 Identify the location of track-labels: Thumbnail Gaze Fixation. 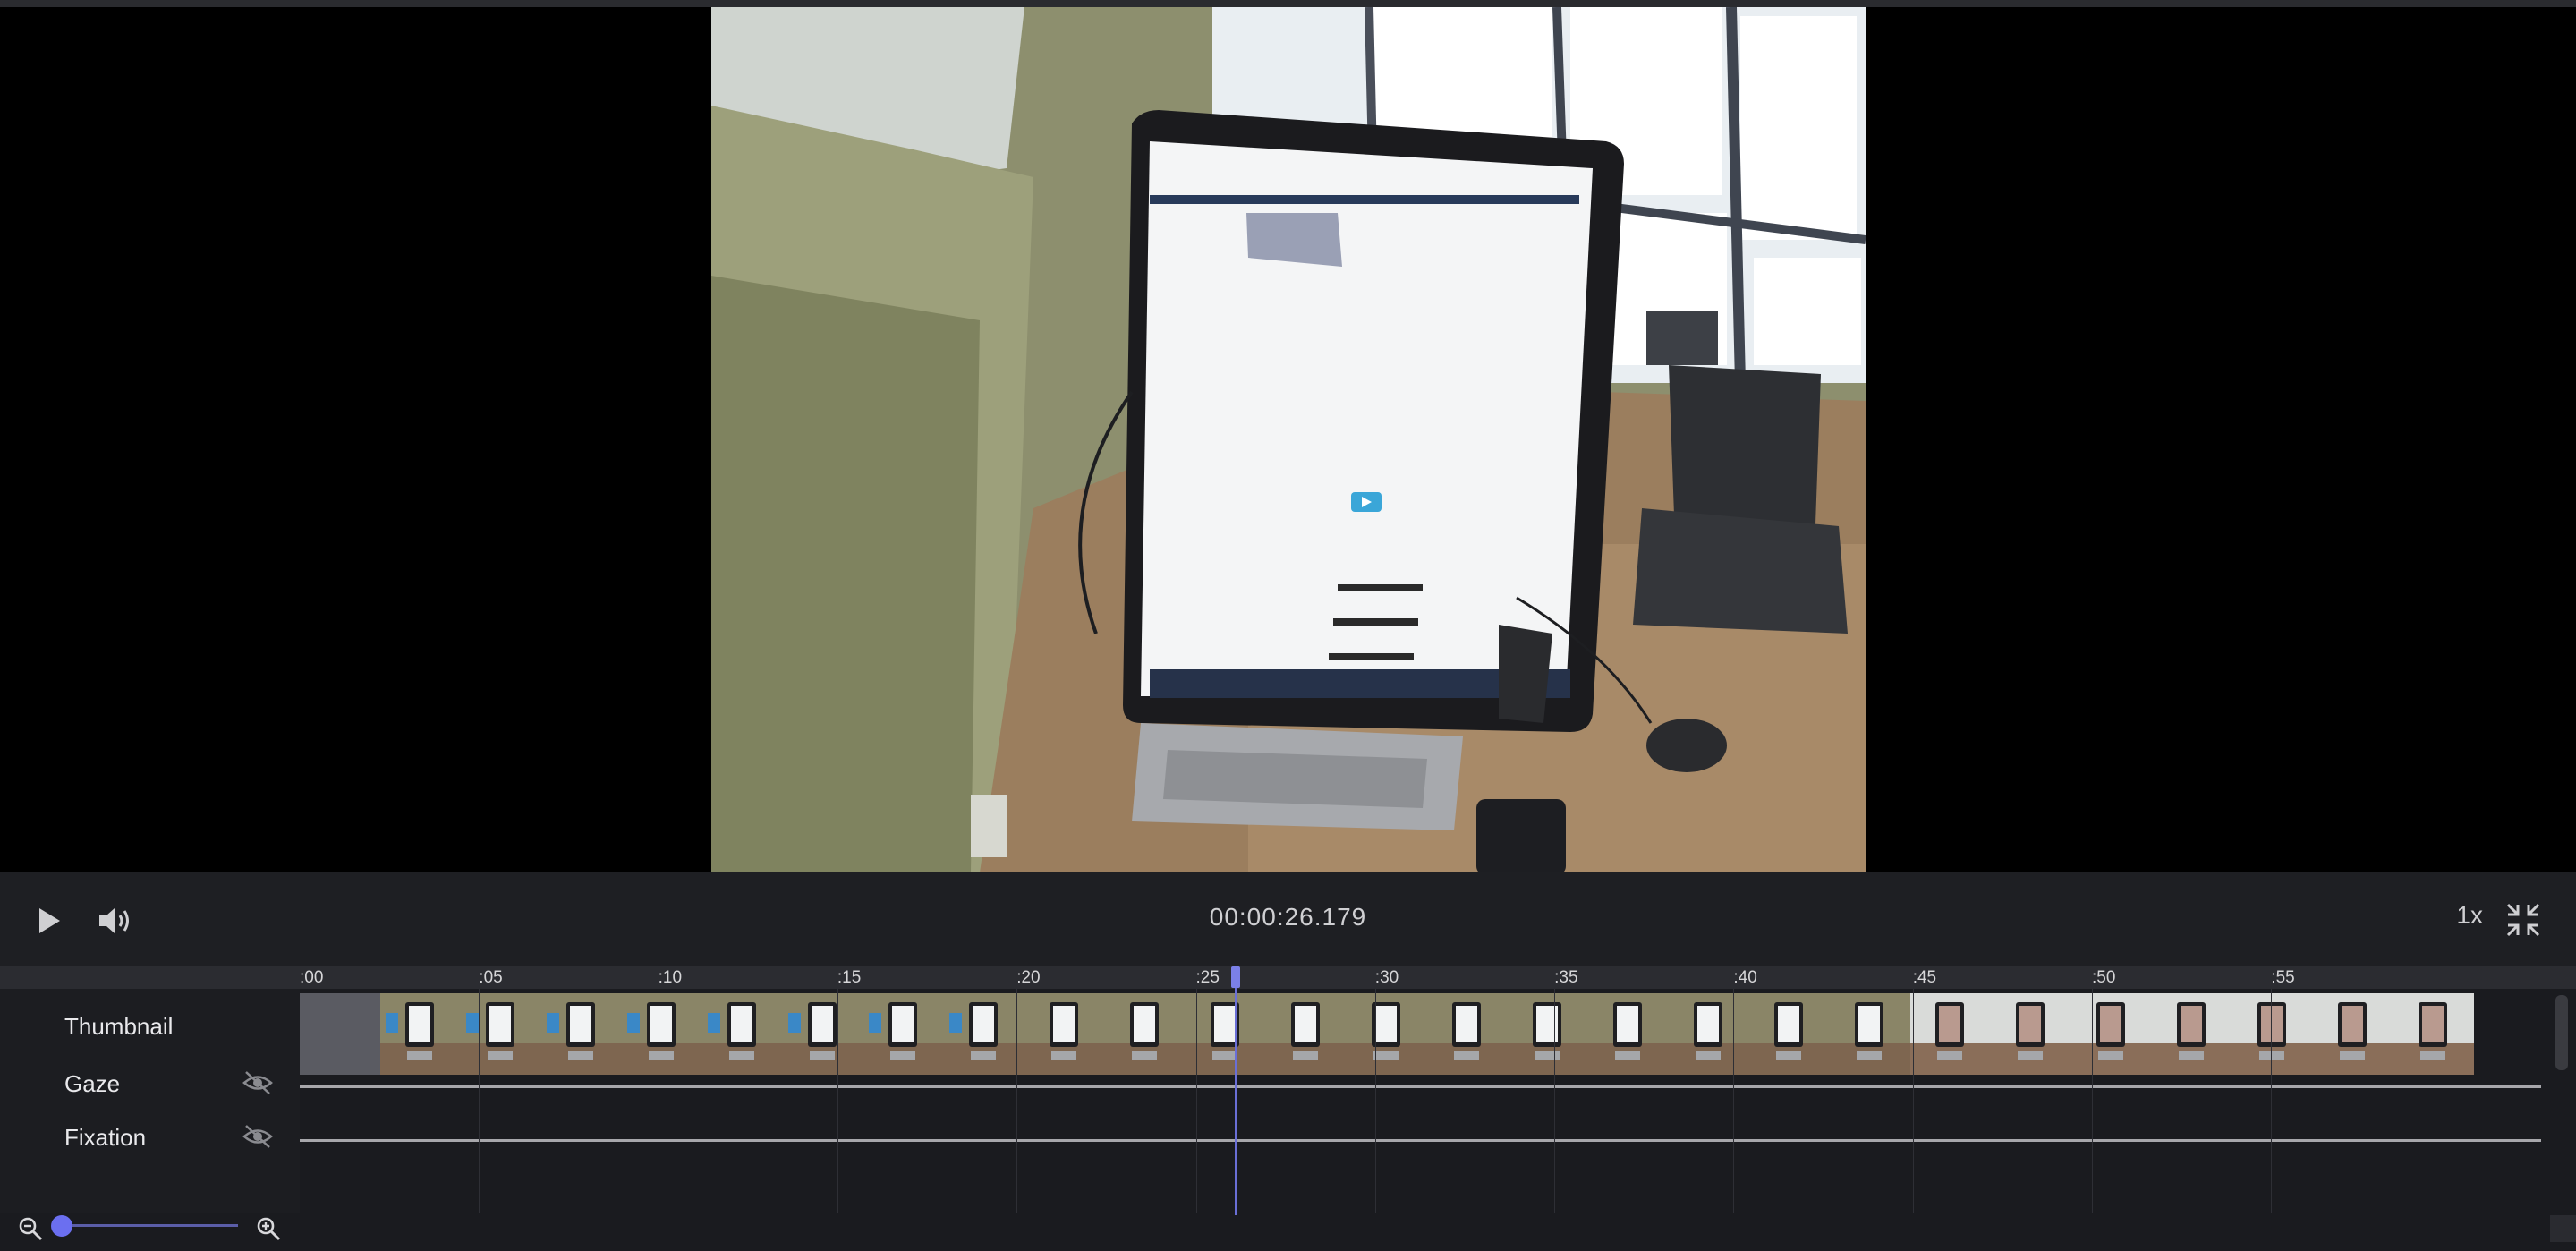
(150, 1101).